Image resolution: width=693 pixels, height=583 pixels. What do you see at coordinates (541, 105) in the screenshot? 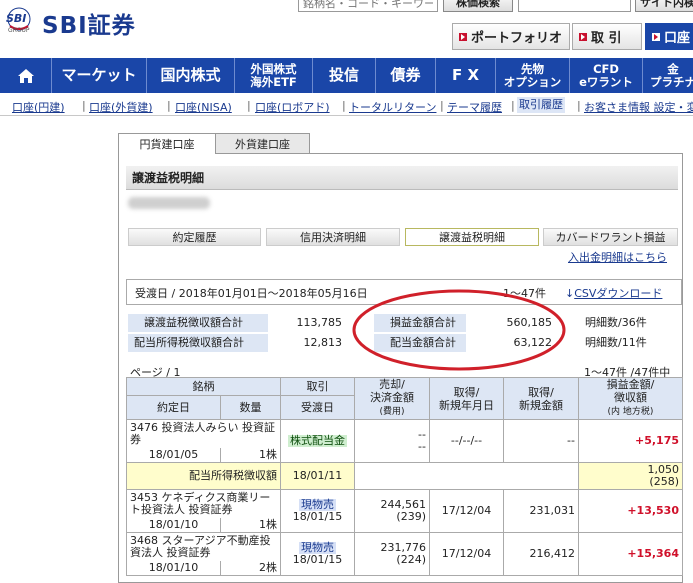
I see `subnav-trade-history: 取引履歴` at bounding box center [541, 105].